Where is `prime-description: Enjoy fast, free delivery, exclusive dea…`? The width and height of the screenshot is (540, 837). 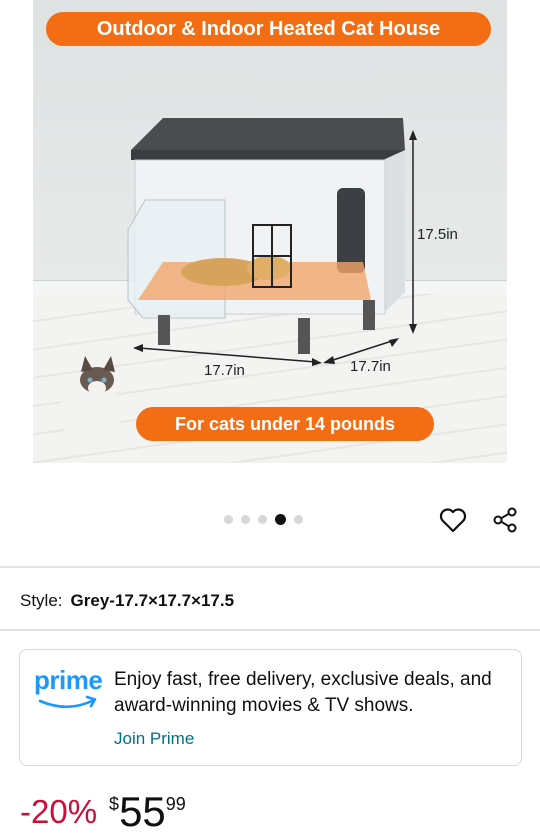 prime-description: Enjoy fast, free delivery, exclusive dea… is located at coordinates (303, 692).